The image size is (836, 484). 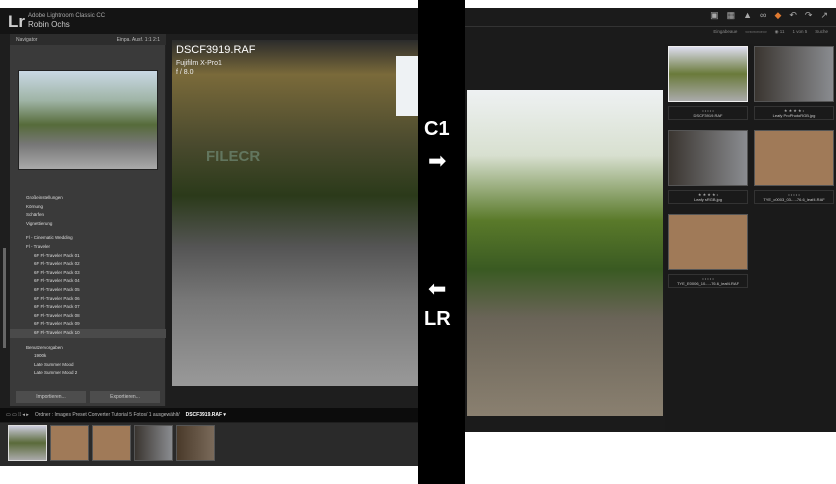 I want to click on preset-item: 6F Fl-Traveler Pack 10, so click(x=88, y=333).